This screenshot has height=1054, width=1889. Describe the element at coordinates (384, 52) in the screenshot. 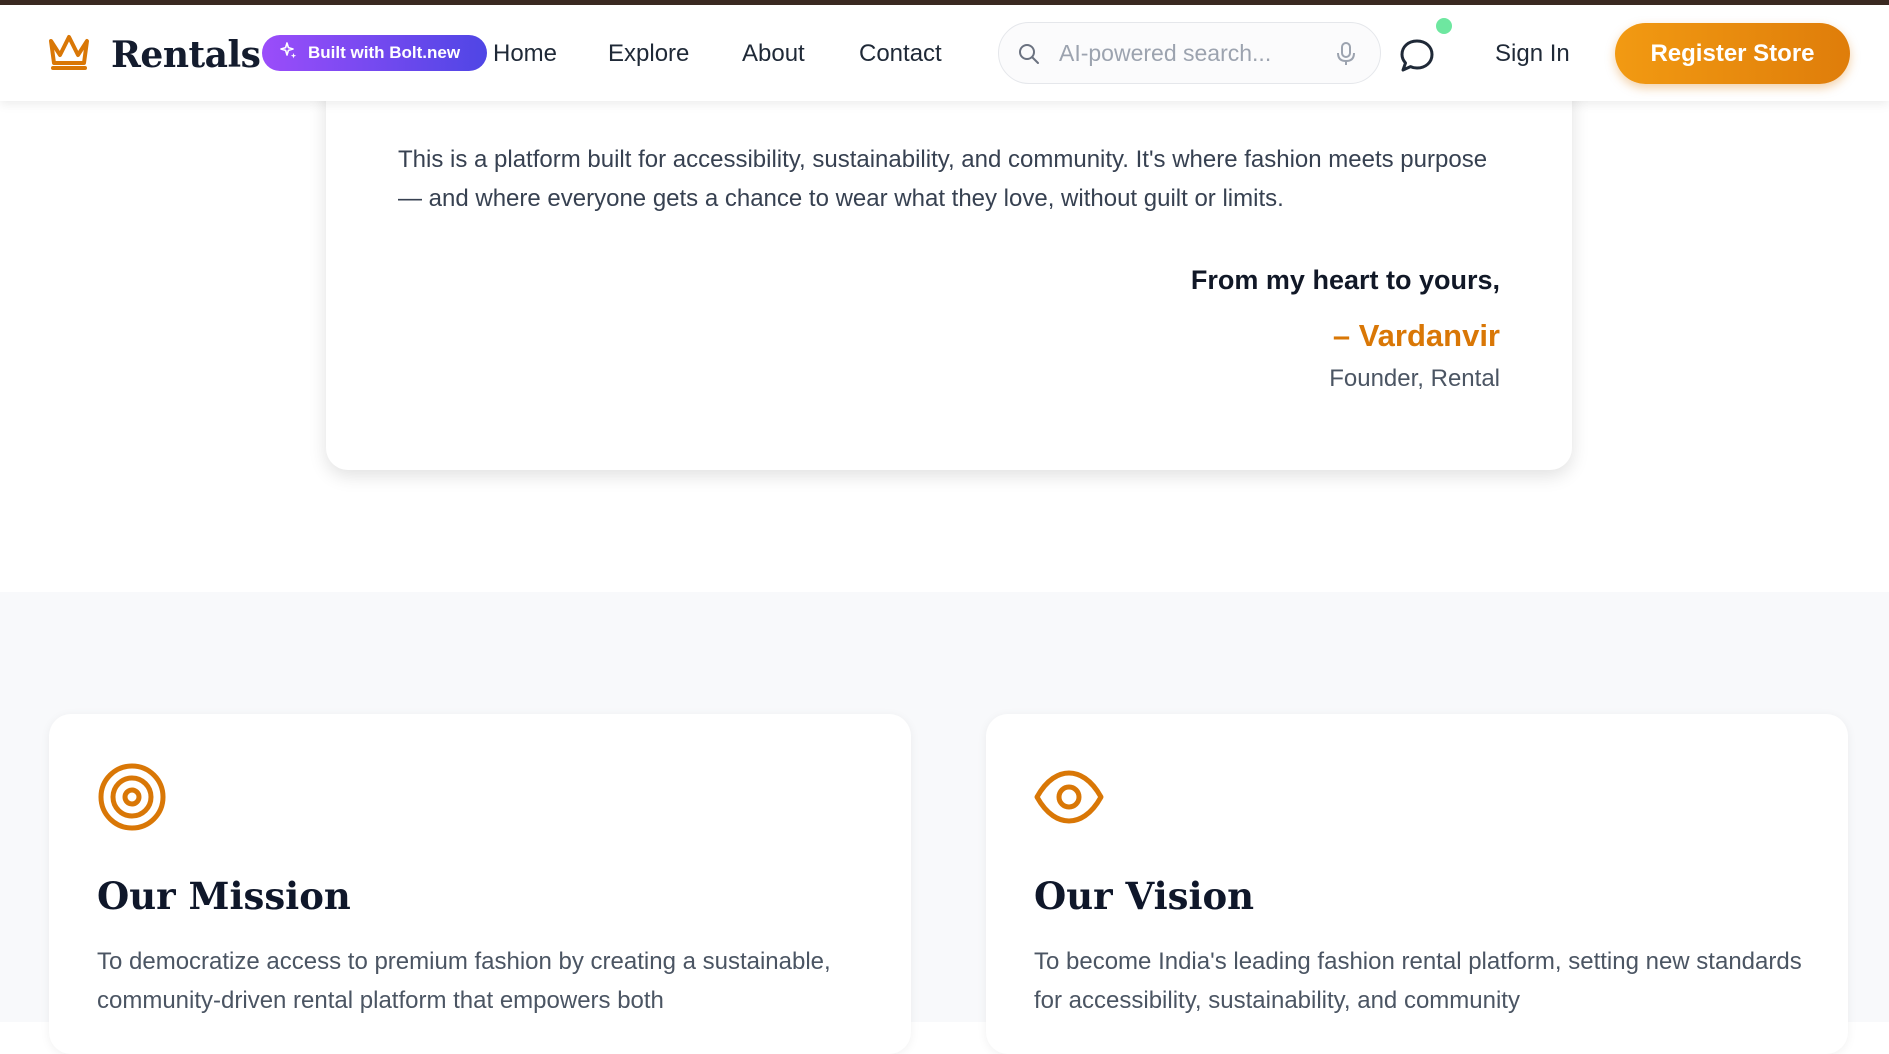

I see `badge-label: Built with Bolt.new` at that location.